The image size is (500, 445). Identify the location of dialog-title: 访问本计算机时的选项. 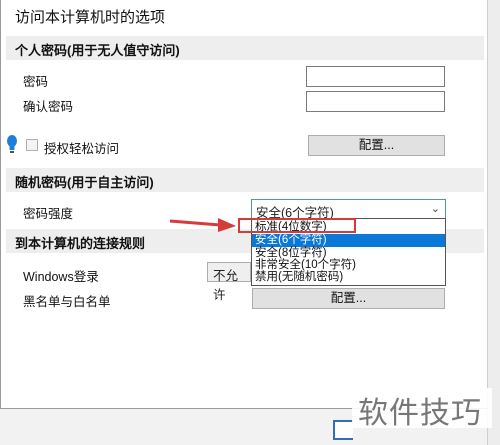
(90, 17).